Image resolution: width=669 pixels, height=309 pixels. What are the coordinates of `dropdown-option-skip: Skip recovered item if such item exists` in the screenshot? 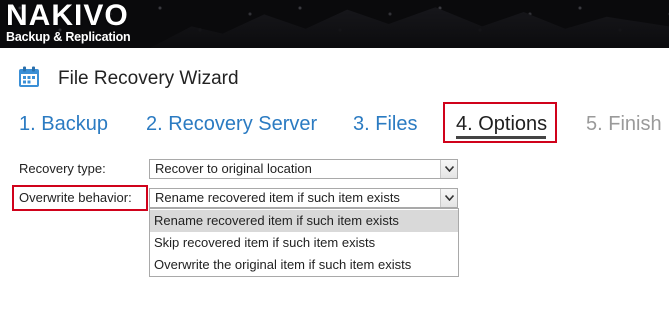 It's located at (304, 243).